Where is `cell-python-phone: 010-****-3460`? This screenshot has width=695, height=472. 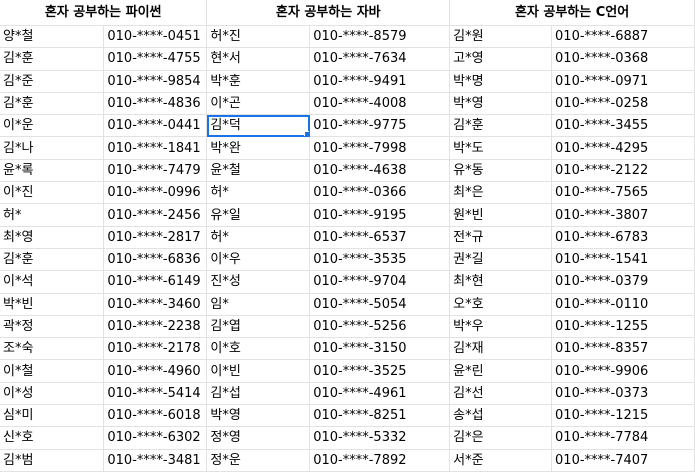
cell-python-phone: 010-****-3460 is located at coordinates (155, 304).